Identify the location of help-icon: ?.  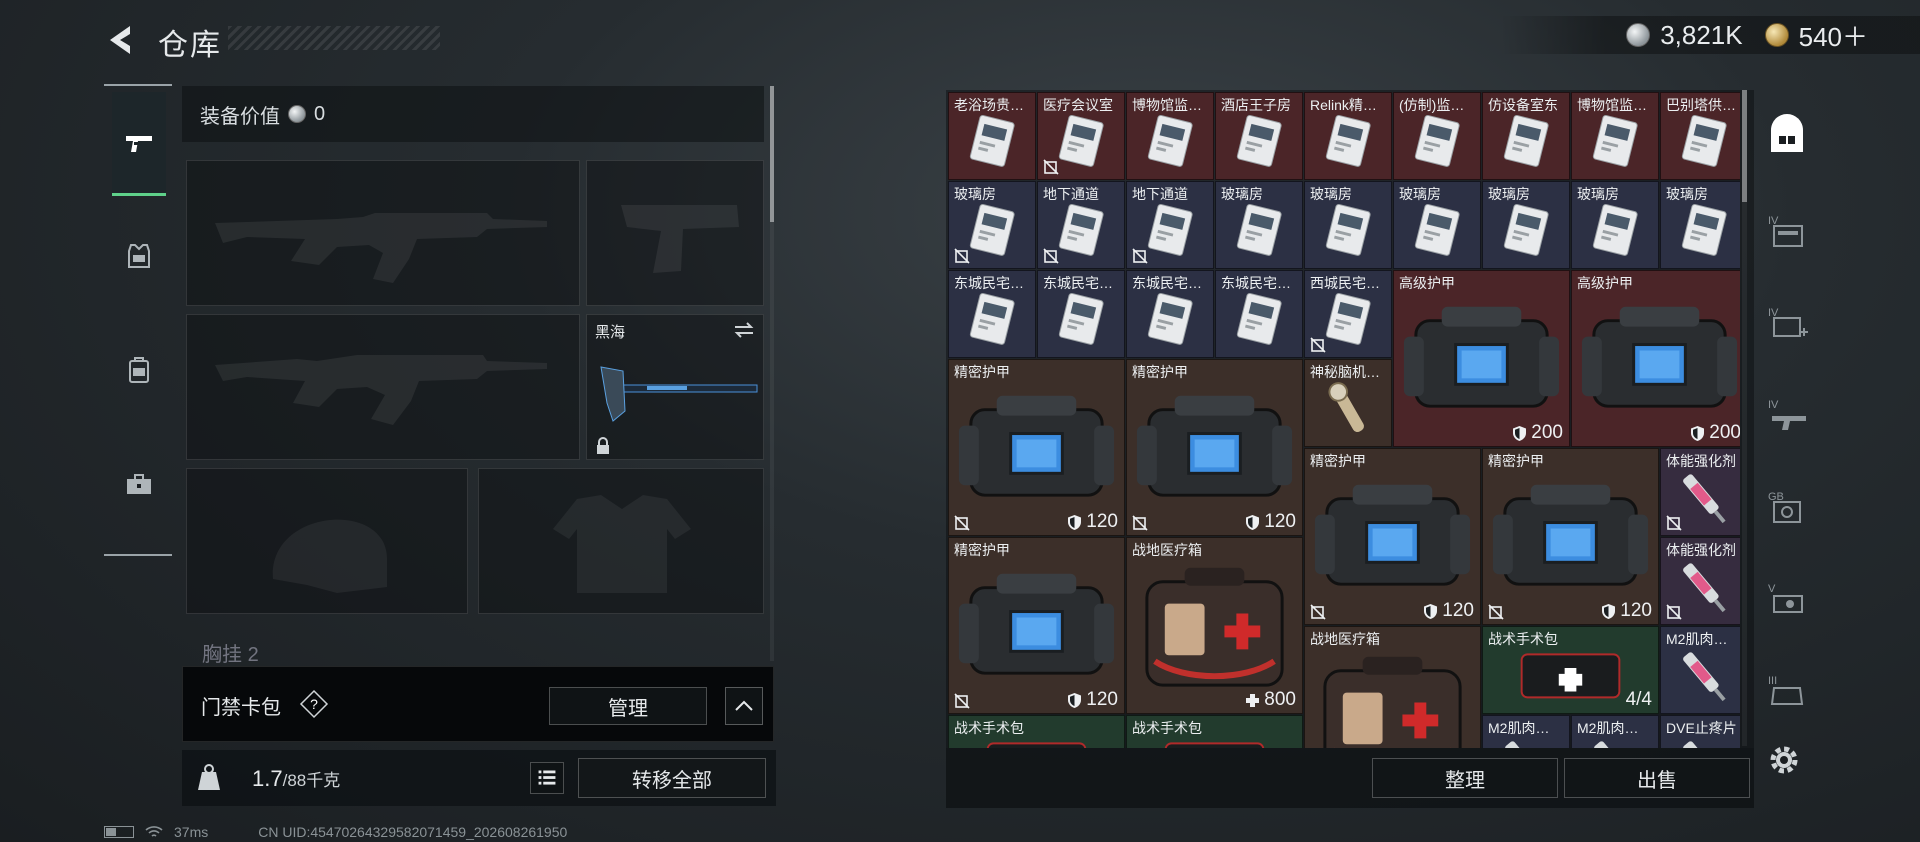
(314, 704).